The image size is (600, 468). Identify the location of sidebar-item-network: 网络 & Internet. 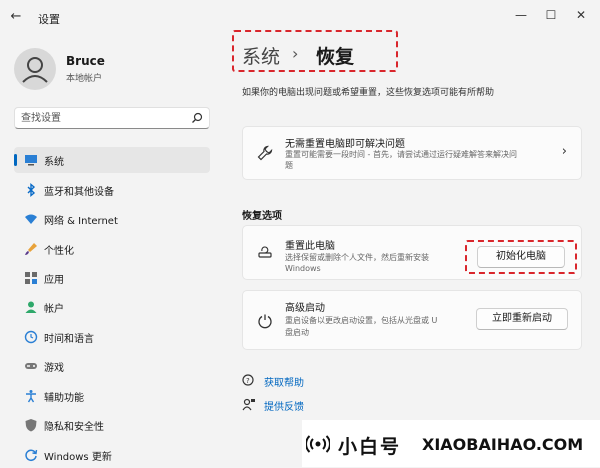
(112, 219).